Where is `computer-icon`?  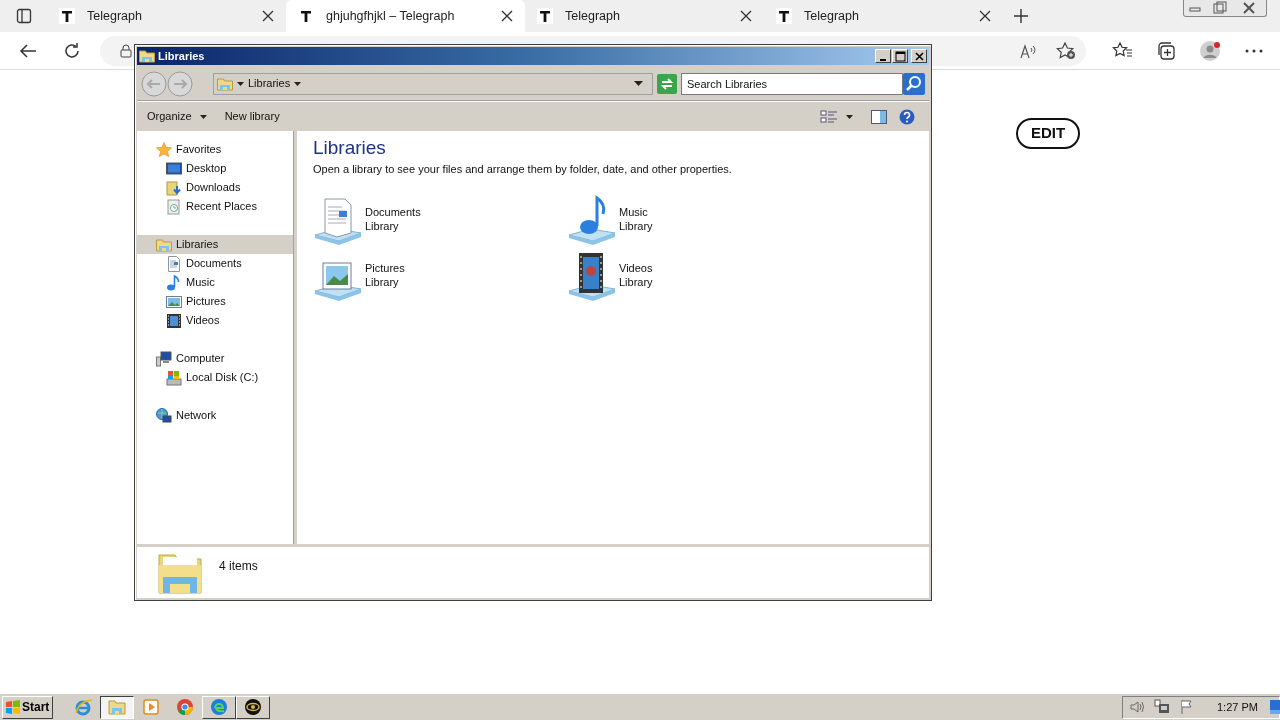
computer-icon is located at coordinates (164, 358).